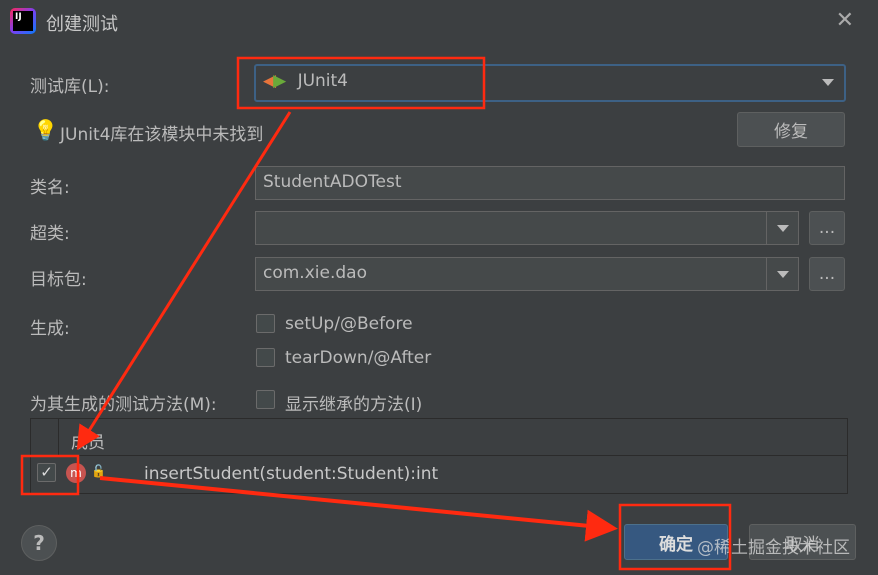 The image size is (878, 575). What do you see at coordinates (265, 323) in the screenshot?
I see `setup-checkbox` at bounding box center [265, 323].